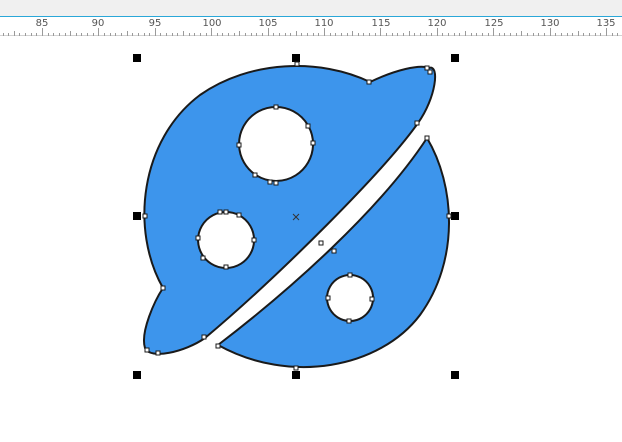  What do you see at coordinates (98, 23) in the screenshot?
I see `ruler-label-90: 90` at bounding box center [98, 23].